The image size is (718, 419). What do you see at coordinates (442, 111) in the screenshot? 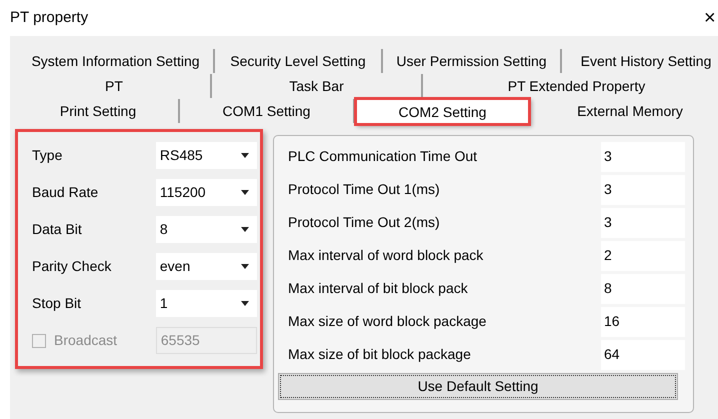
I see `tab: COM2 Setting` at bounding box center [442, 111].